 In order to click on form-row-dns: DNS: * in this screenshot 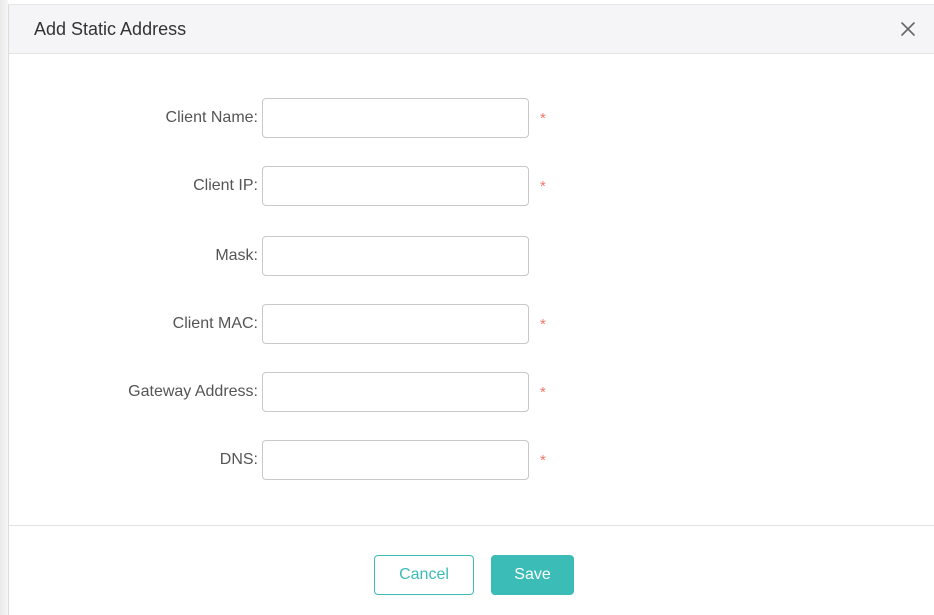, I will do `click(471, 460)`.